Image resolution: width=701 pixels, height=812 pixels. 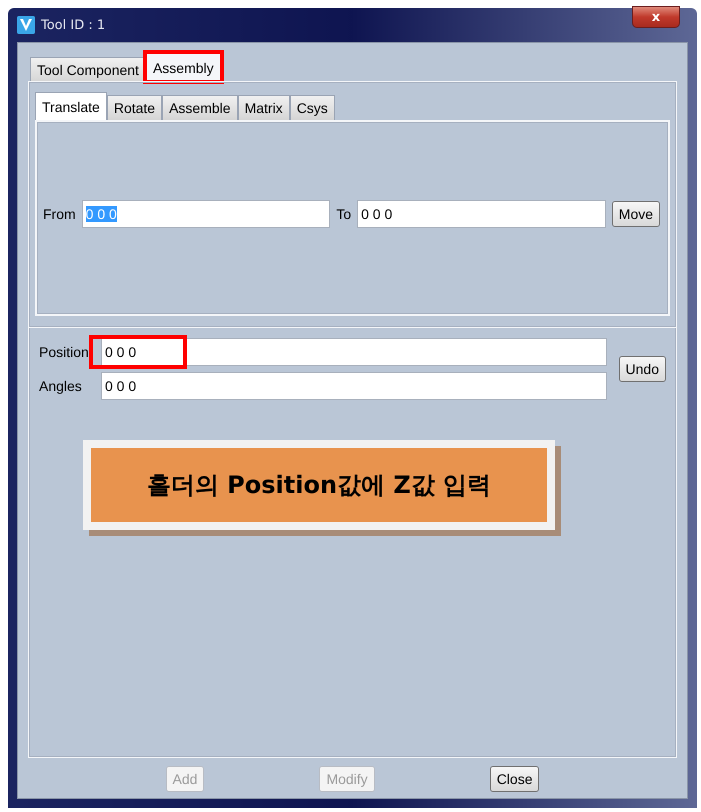 What do you see at coordinates (264, 107) in the screenshot?
I see `tab: Matrix` at bounding box center [264, 107].